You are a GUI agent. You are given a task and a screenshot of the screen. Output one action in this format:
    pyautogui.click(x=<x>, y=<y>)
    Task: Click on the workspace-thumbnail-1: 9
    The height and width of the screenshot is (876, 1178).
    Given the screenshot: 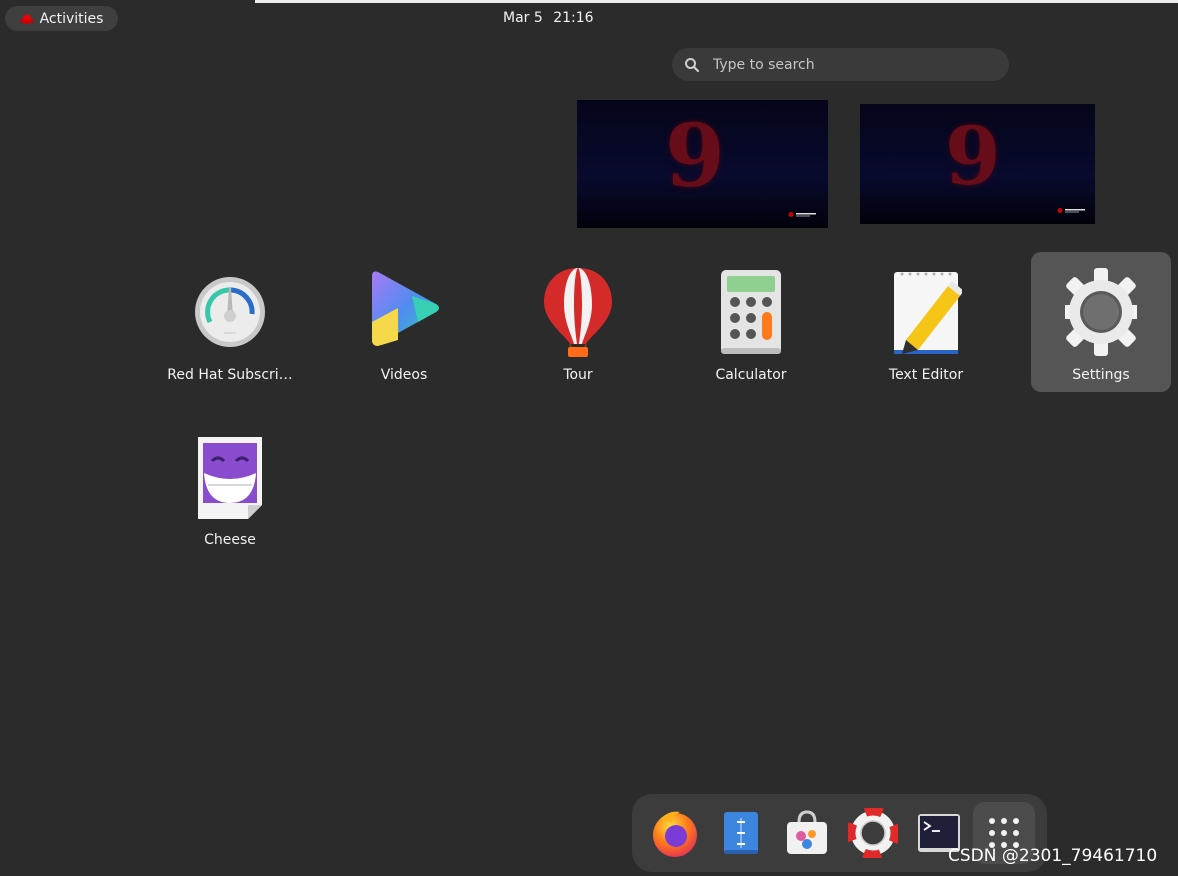 What is the action you would take?
    pyautogui.click(x=702, y=164)
    